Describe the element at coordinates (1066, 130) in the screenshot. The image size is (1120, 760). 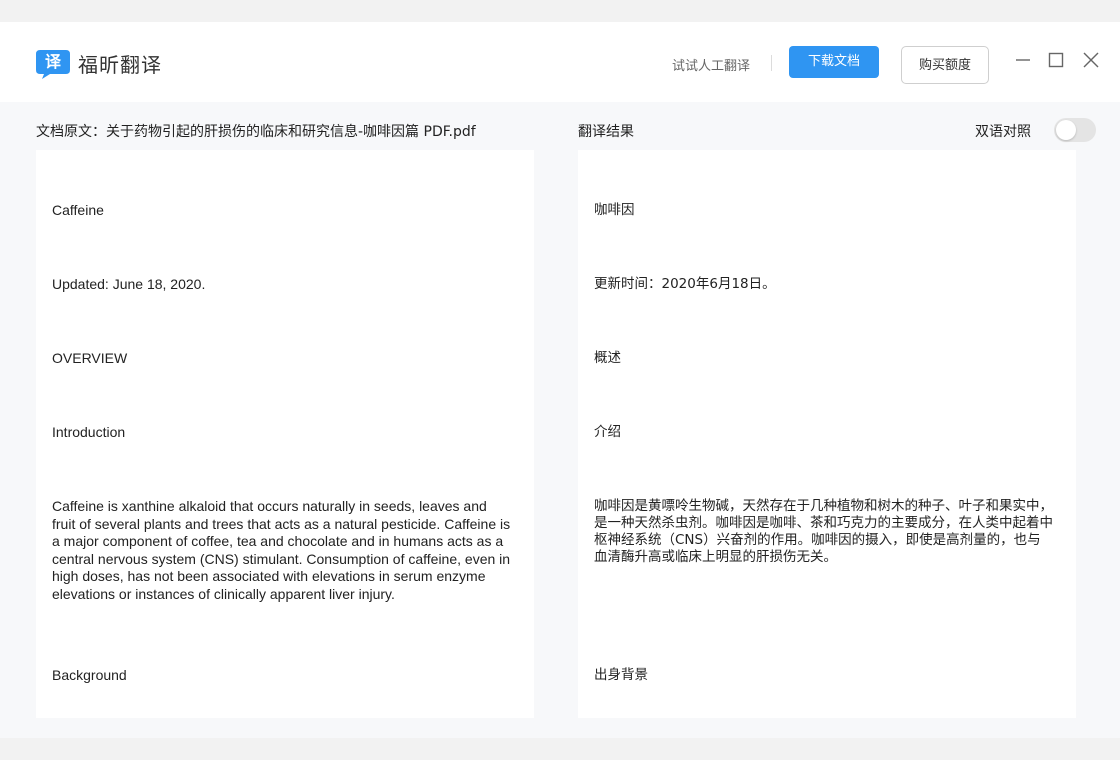
I see `toggle-knob` at that location.